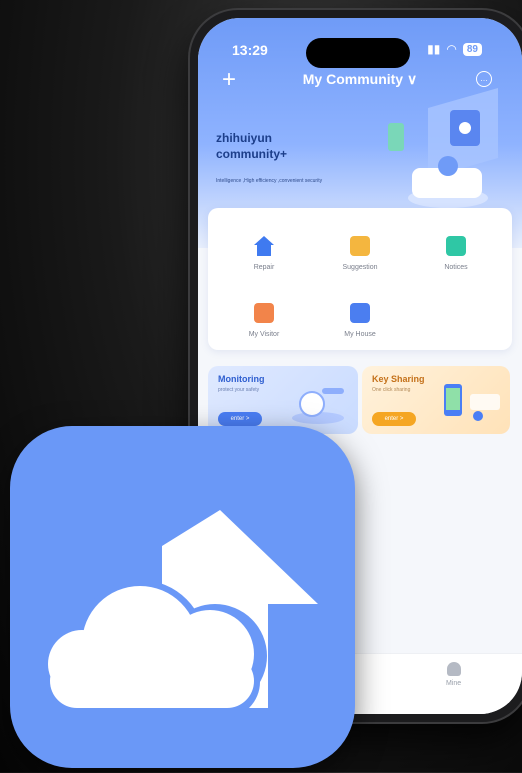  I want to click on monitoring-enter-button: enter >, so click(240, 419).